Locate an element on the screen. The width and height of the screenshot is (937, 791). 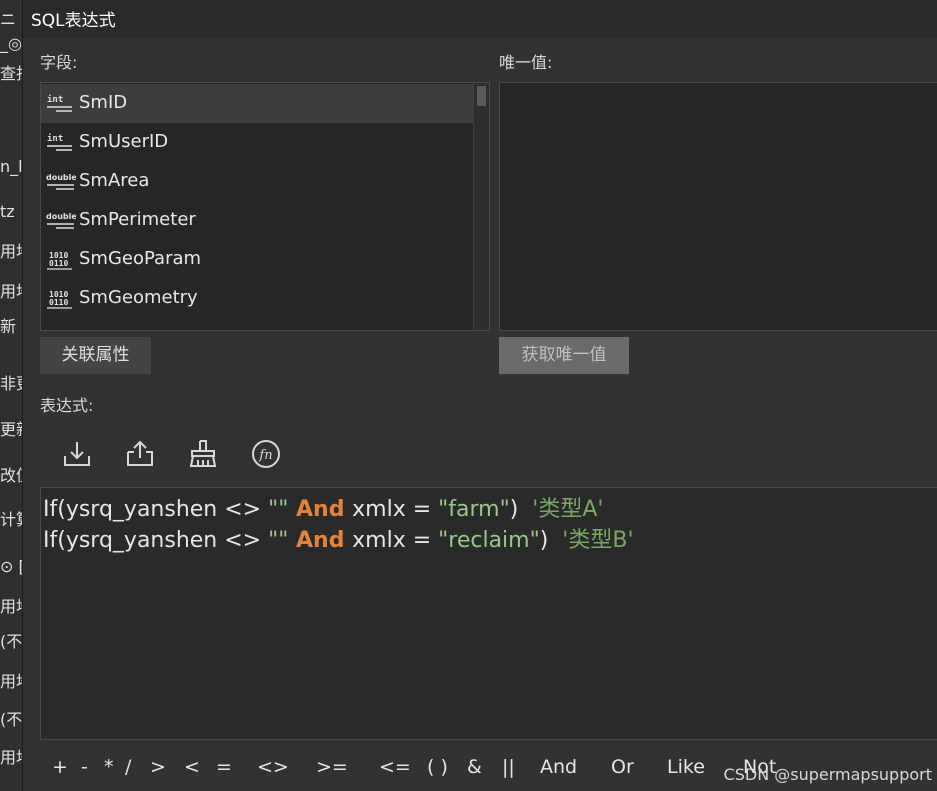
field-name: SmPerimeter is located at coordinates (137, 219).